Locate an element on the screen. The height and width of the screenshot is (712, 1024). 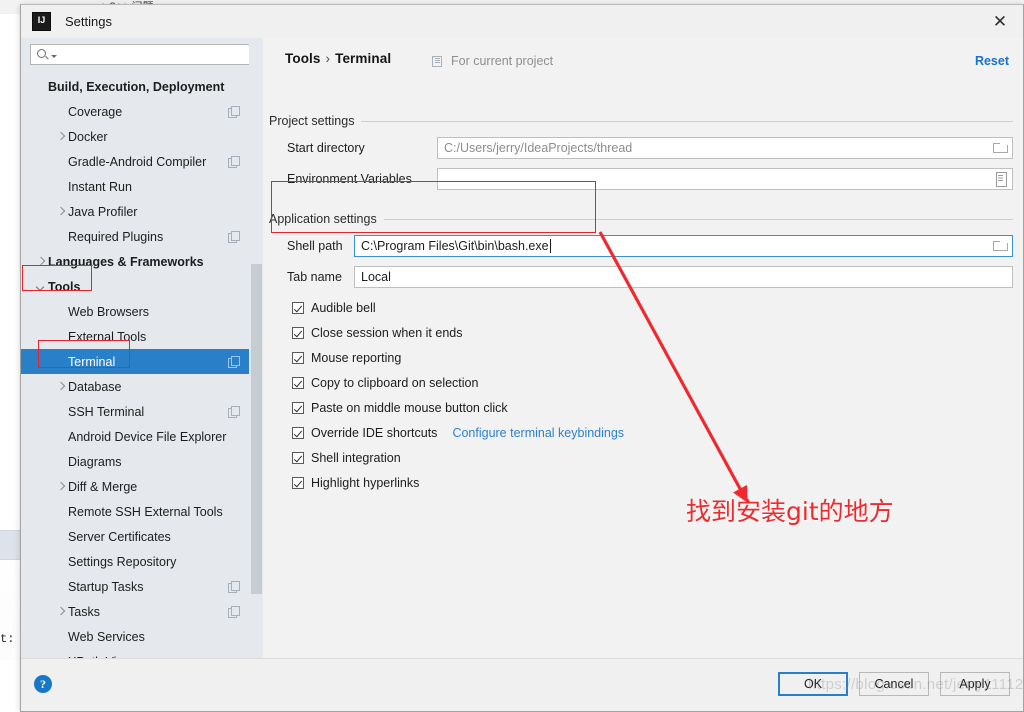
option-row: Copy to clipboard on selection is located at coordinates (652, 382).